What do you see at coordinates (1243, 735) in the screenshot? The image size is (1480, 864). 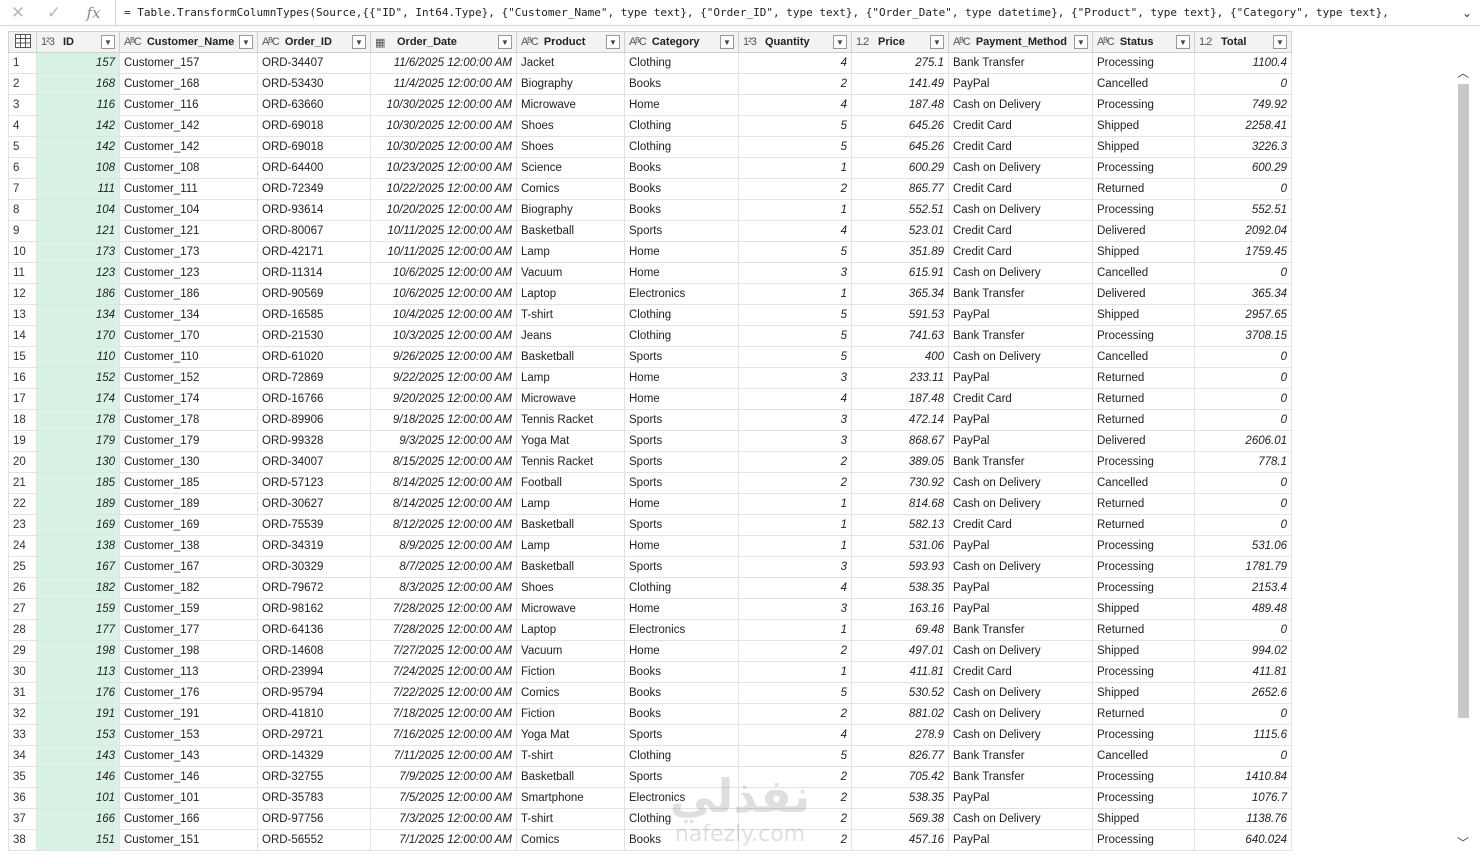 I see `cell-total: 1115.6` at bounding box center [1243, 735].